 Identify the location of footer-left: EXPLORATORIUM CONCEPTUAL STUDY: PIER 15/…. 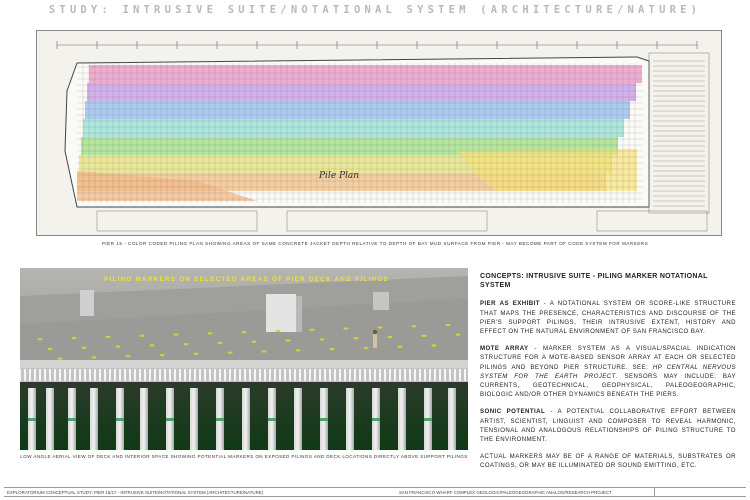
(135, 492).